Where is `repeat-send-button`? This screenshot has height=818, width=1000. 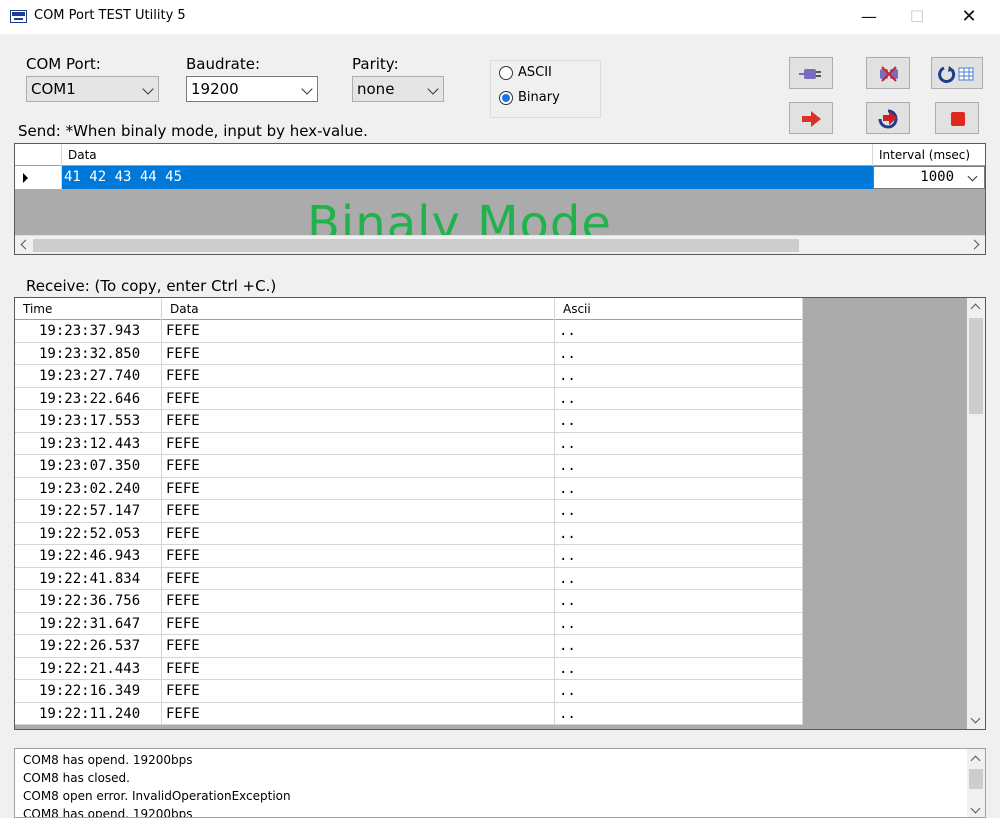 repeat-send-button is located at coordinates (888, 118).